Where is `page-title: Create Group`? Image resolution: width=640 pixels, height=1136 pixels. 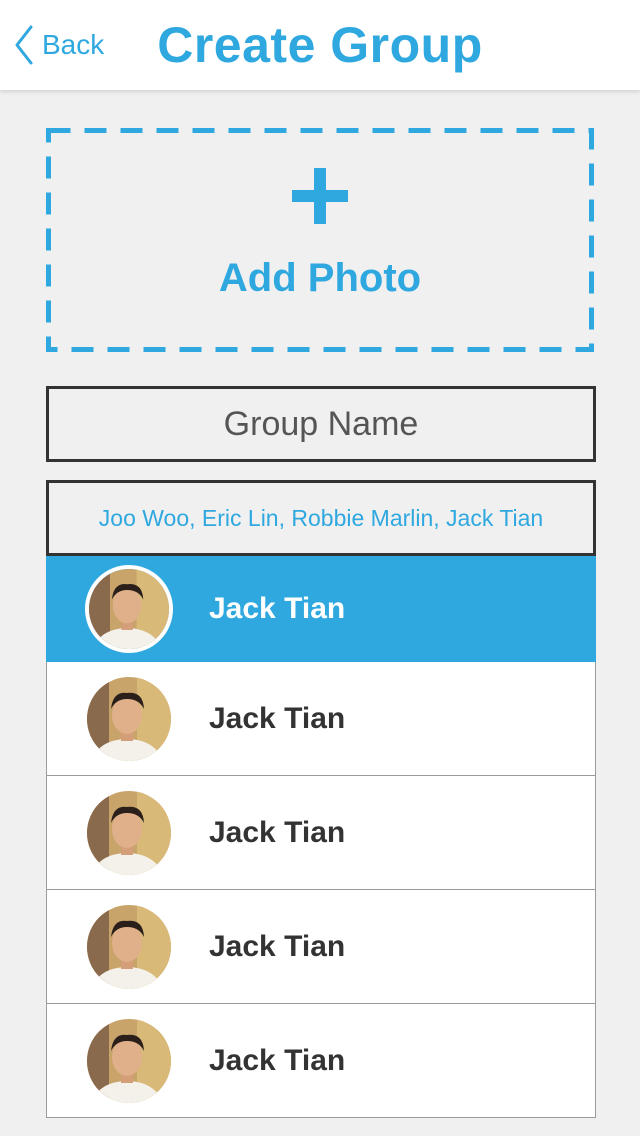
page-title: Create Group is located at coordinates (320, 45).